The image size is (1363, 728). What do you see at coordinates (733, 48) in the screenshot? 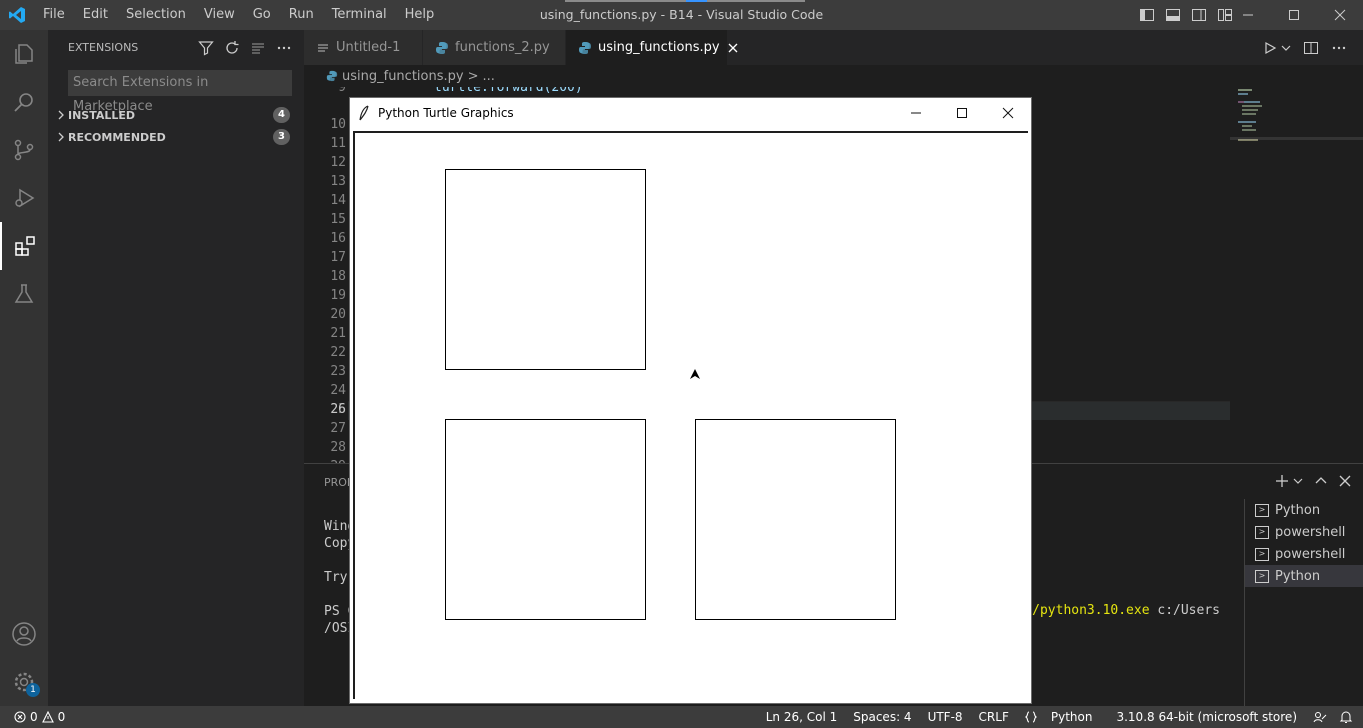
I see `close-tab-icon` at bounding box center [733, 48].